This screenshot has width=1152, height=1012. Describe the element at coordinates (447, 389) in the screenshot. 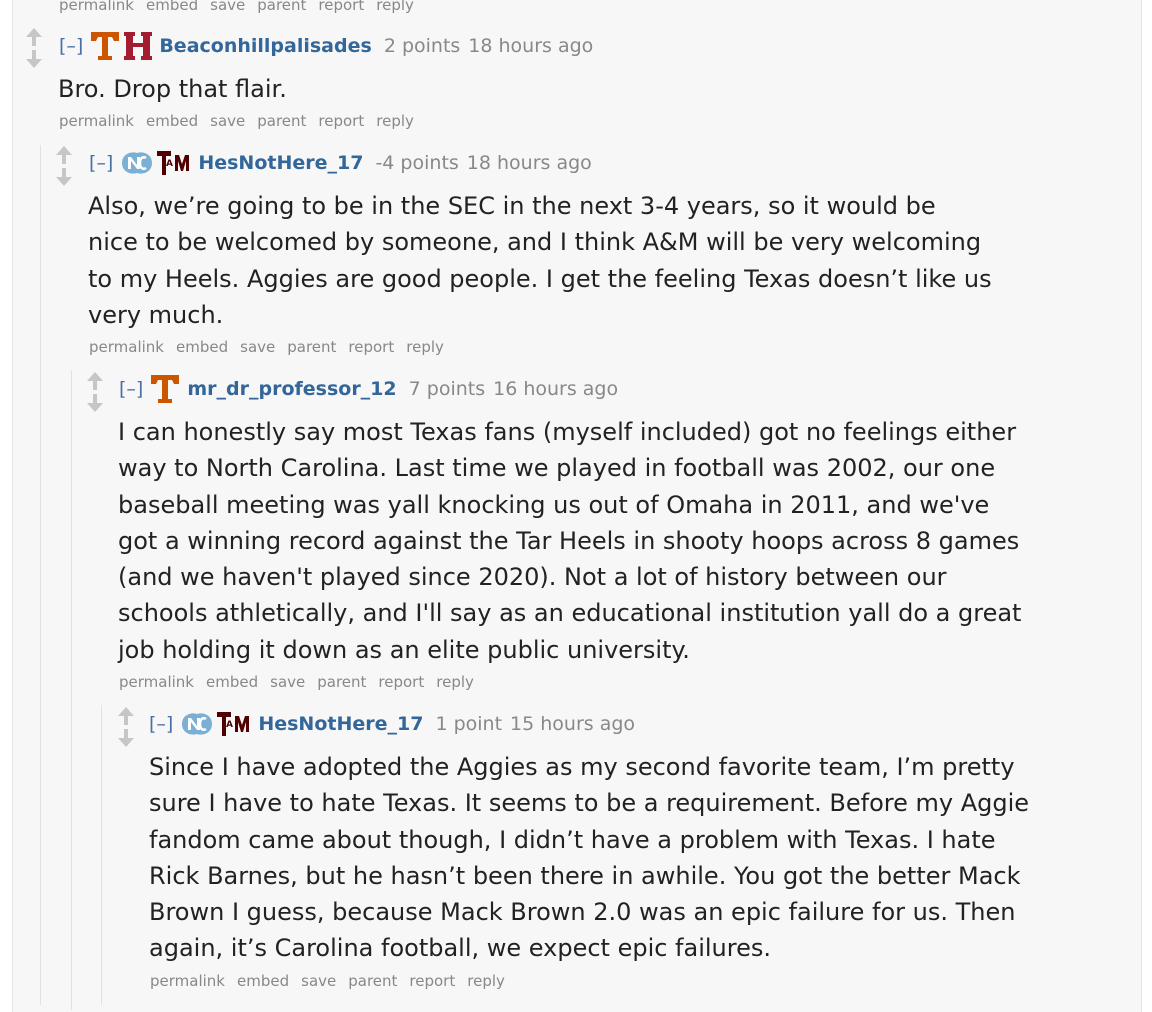

I see `comment-score: 7 points` at that location.